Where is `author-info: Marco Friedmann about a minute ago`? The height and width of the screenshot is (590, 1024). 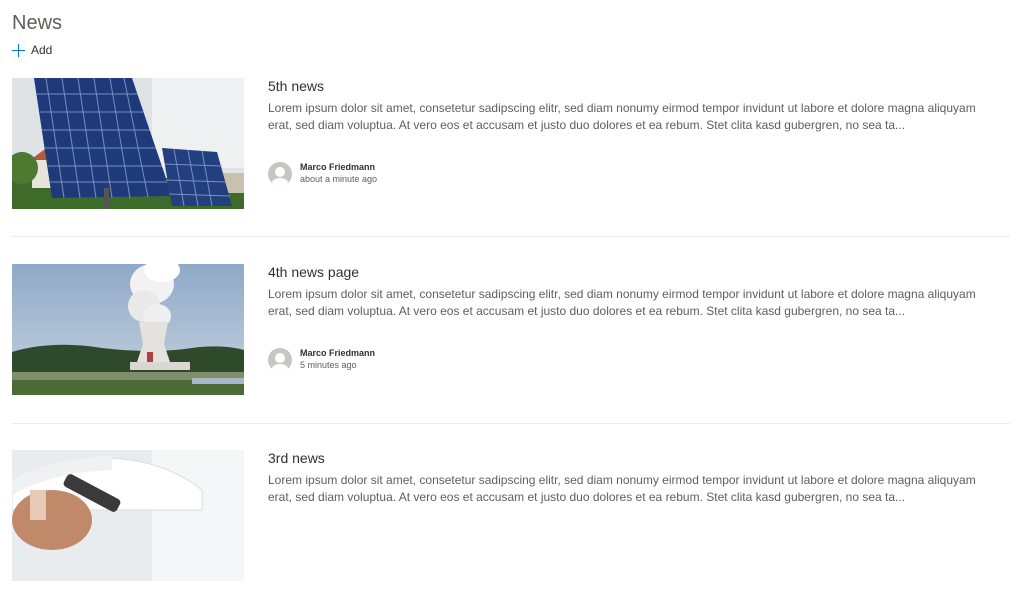 author-info: Marco Friedmann about a minute ago is located at coordinates (322, 174).